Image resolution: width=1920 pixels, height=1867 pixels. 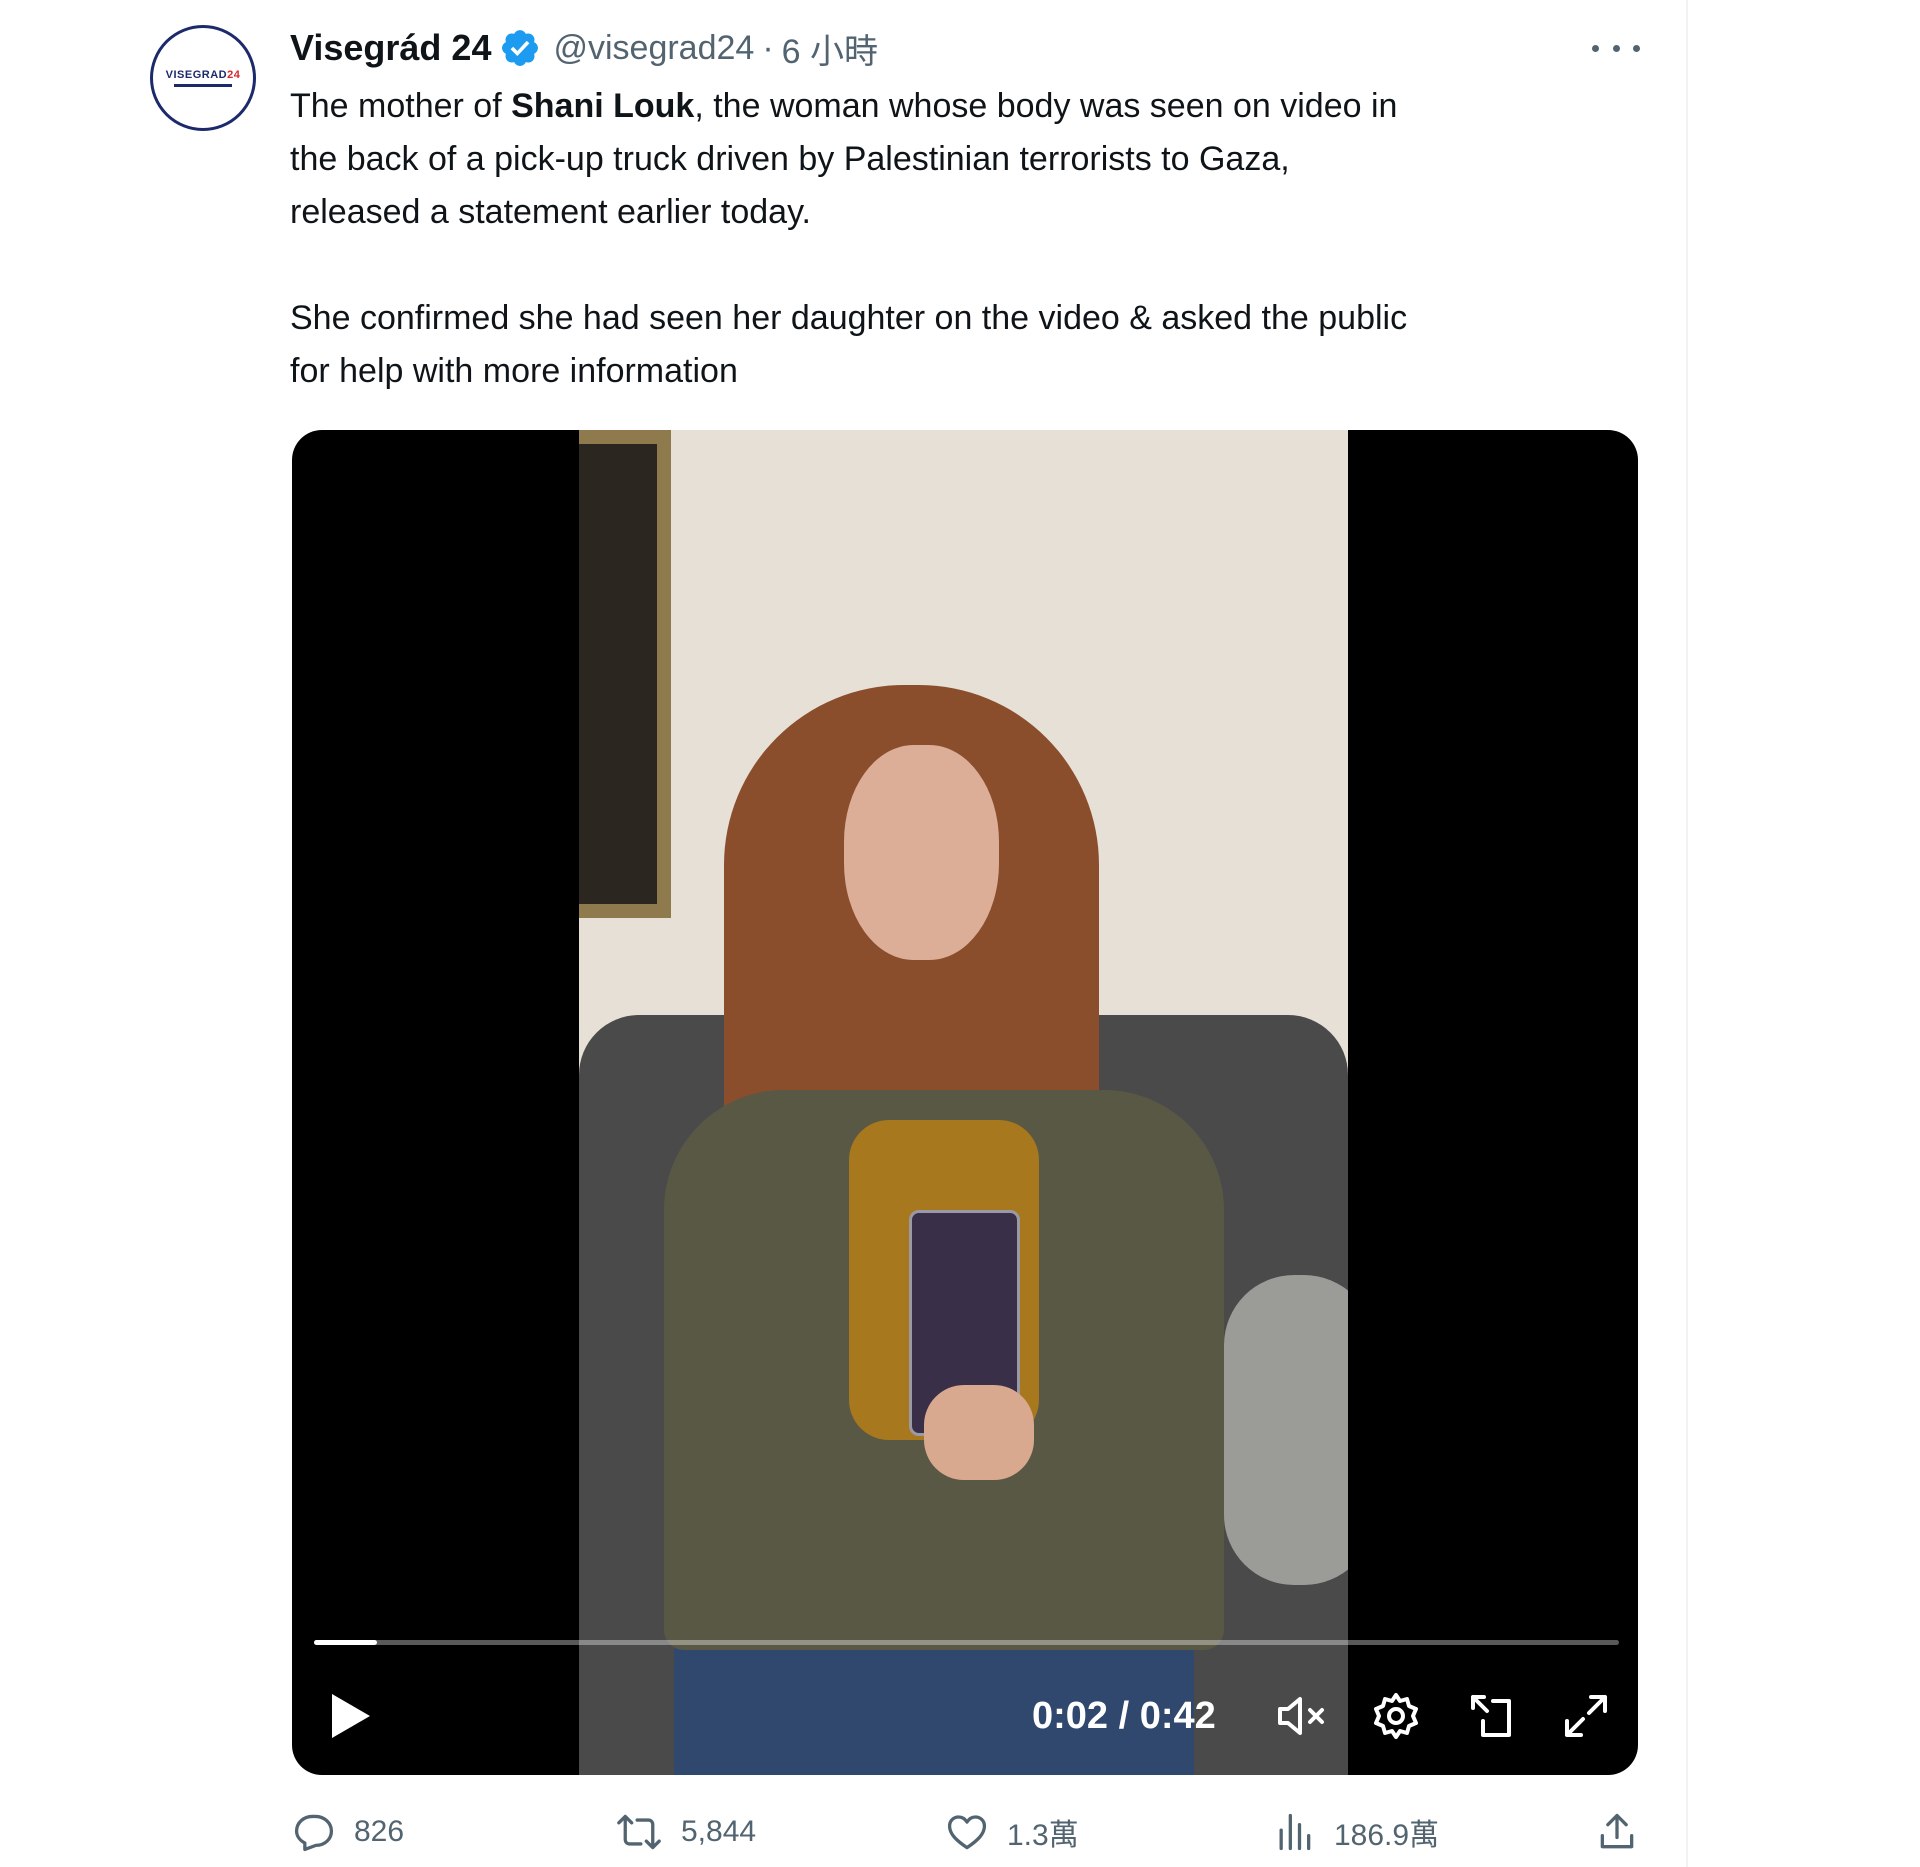 What do you see at coordinates (514, 371) in the screenshot?
I see `tweet-line: for help with more information` at bounding box center [514, 371].